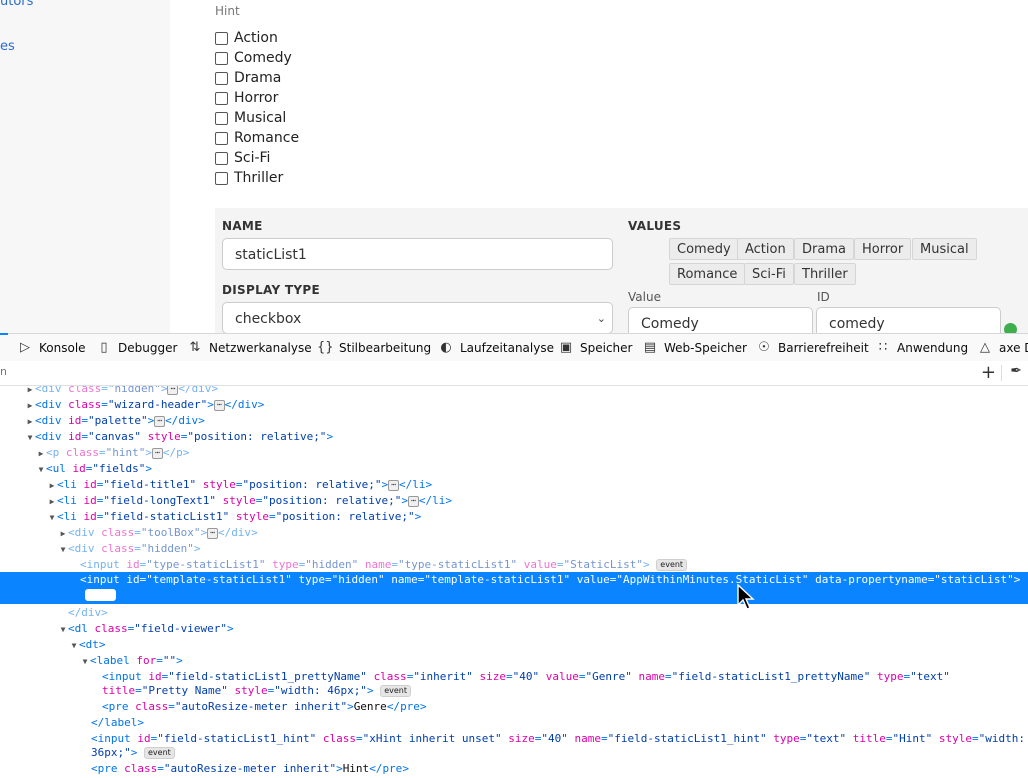 This screenshot has height=778, width=1028. What do you see at coordinates (195, 347) in the screenshot?
I see `network-icon: ⇅` at bounding box center [195, 347].